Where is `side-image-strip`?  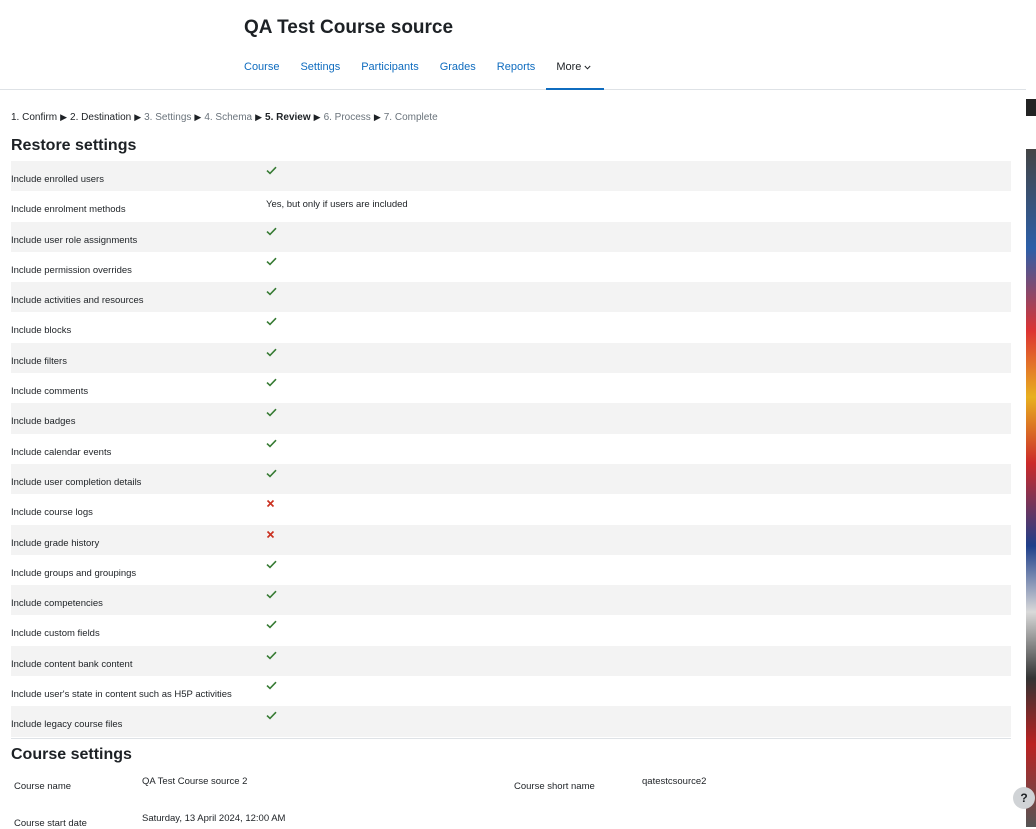
side-image-strip is located at coordinates (1031, 413).